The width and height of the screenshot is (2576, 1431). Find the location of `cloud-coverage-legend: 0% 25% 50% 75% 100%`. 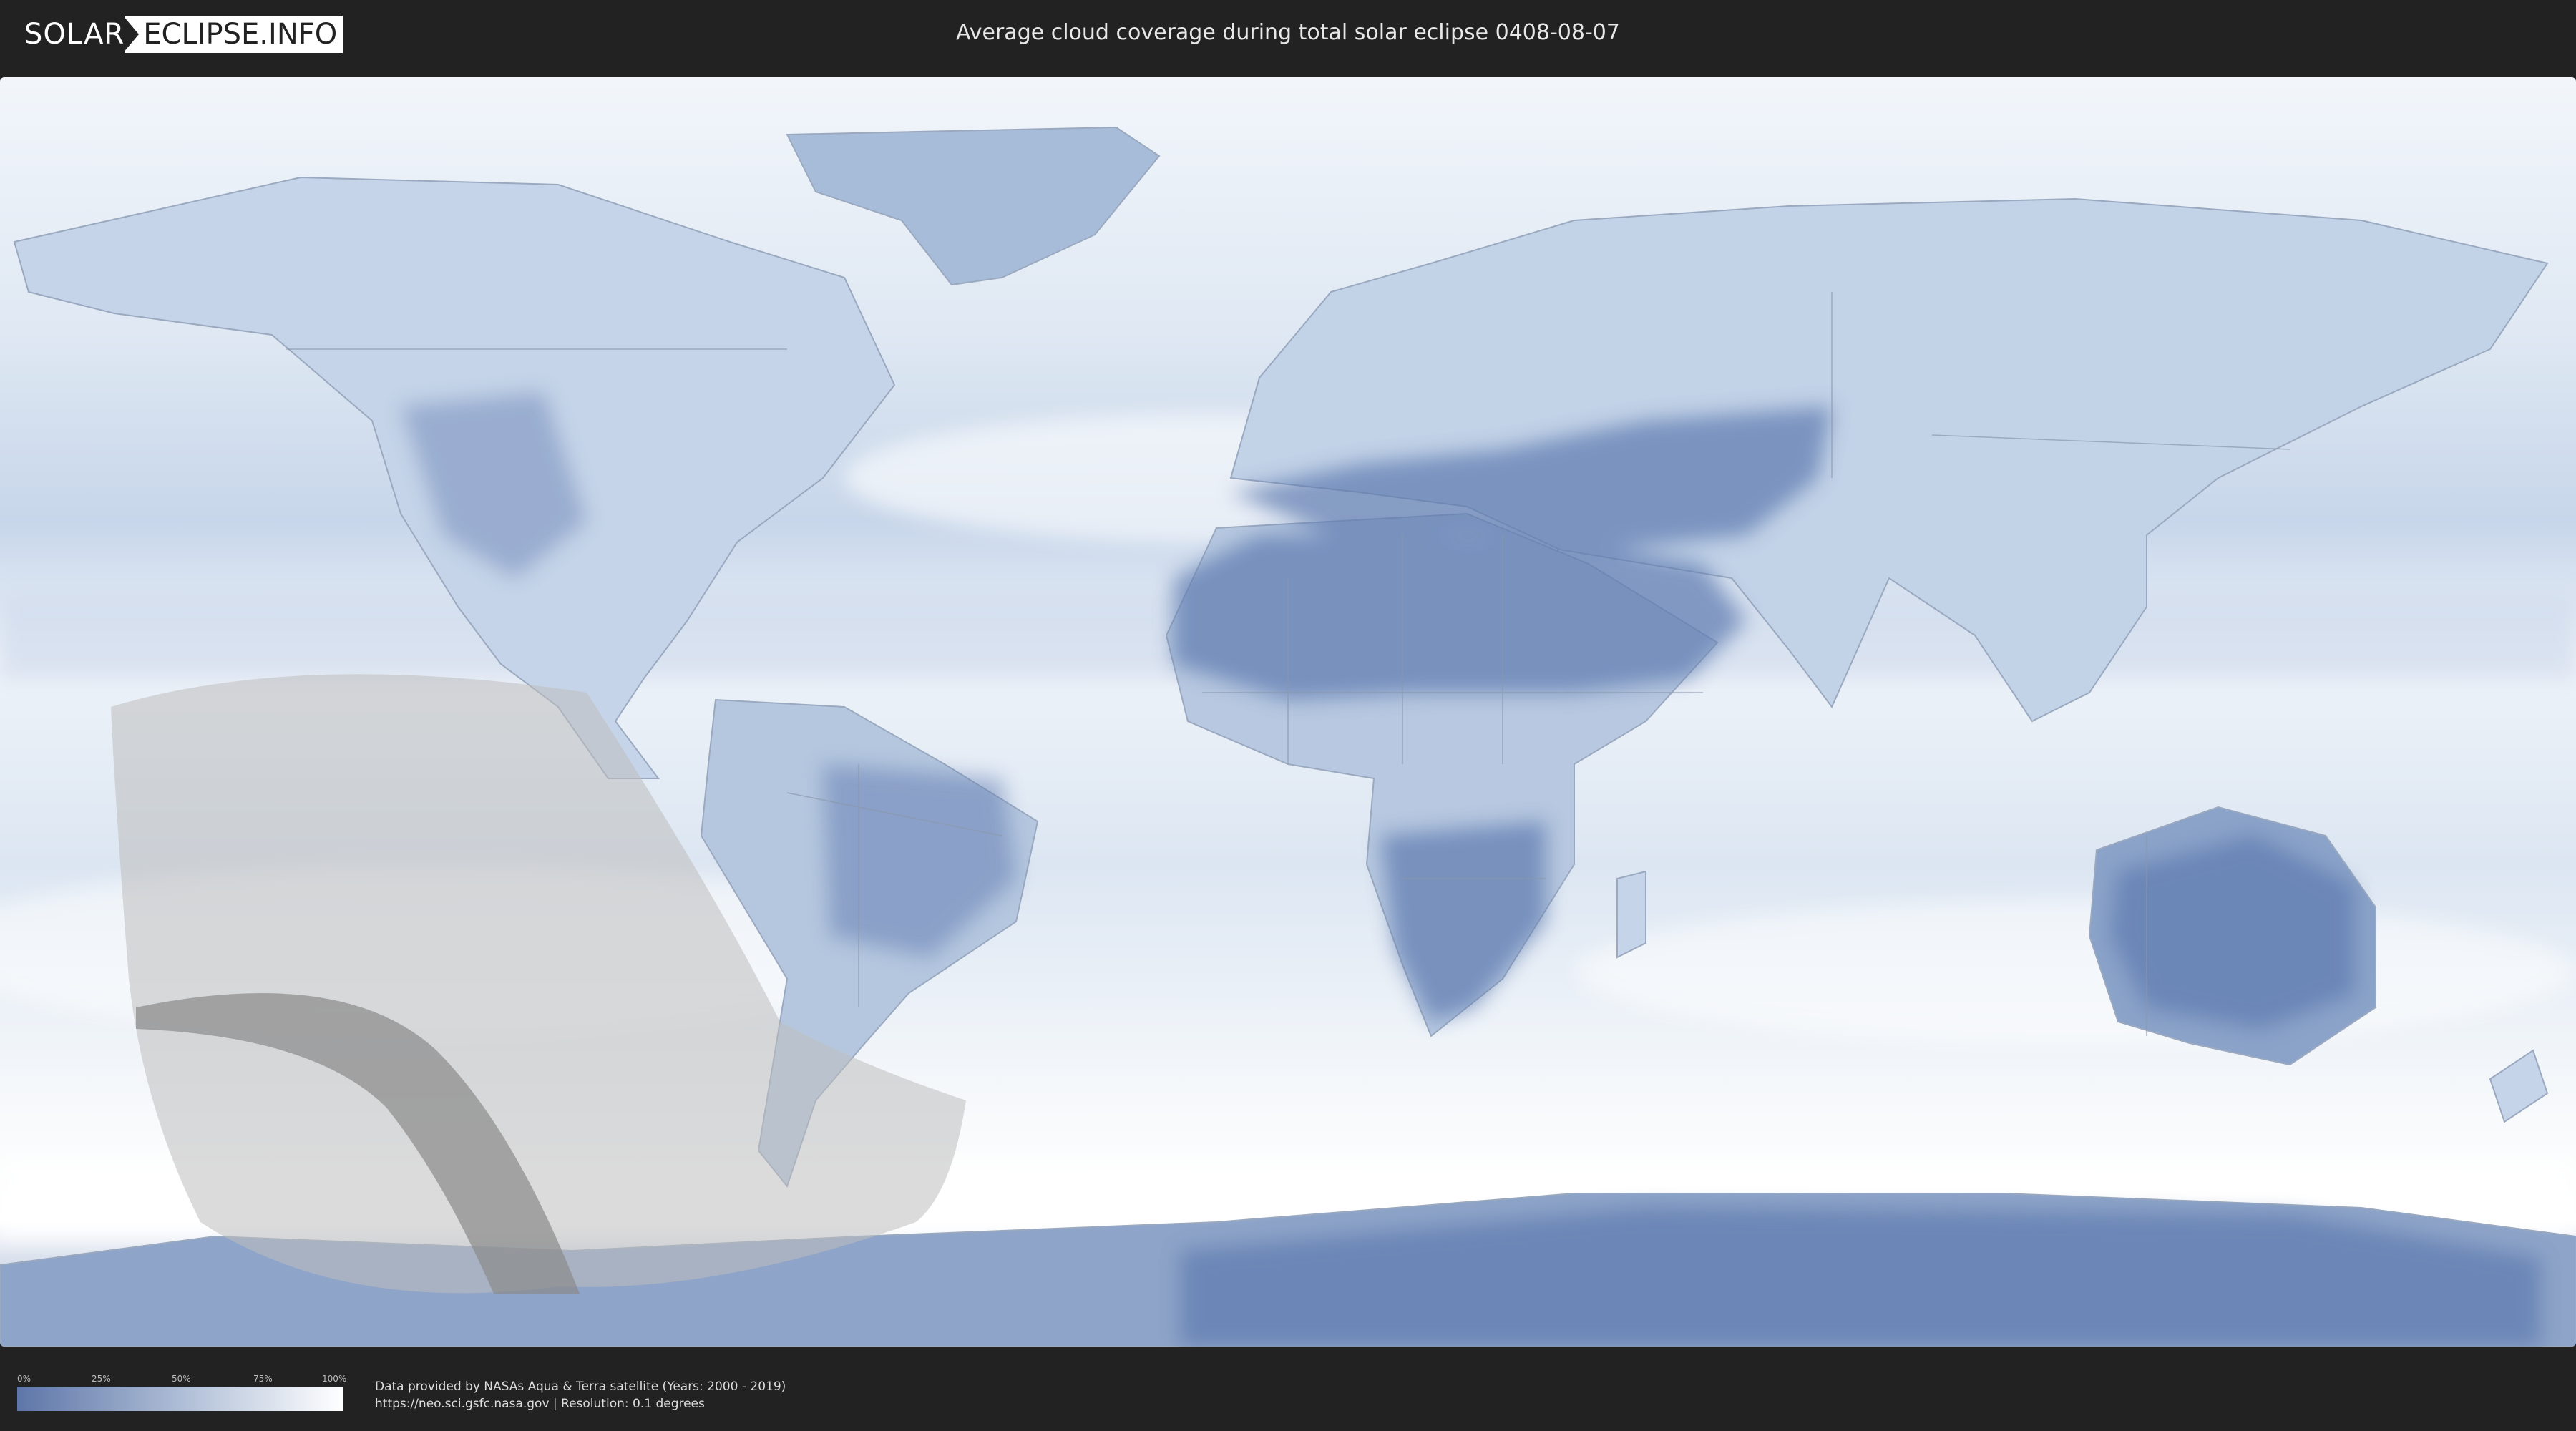

cloud-coverage-legend: 0% 25% 50% 75% 100% is located at coordinates (182, 1392).